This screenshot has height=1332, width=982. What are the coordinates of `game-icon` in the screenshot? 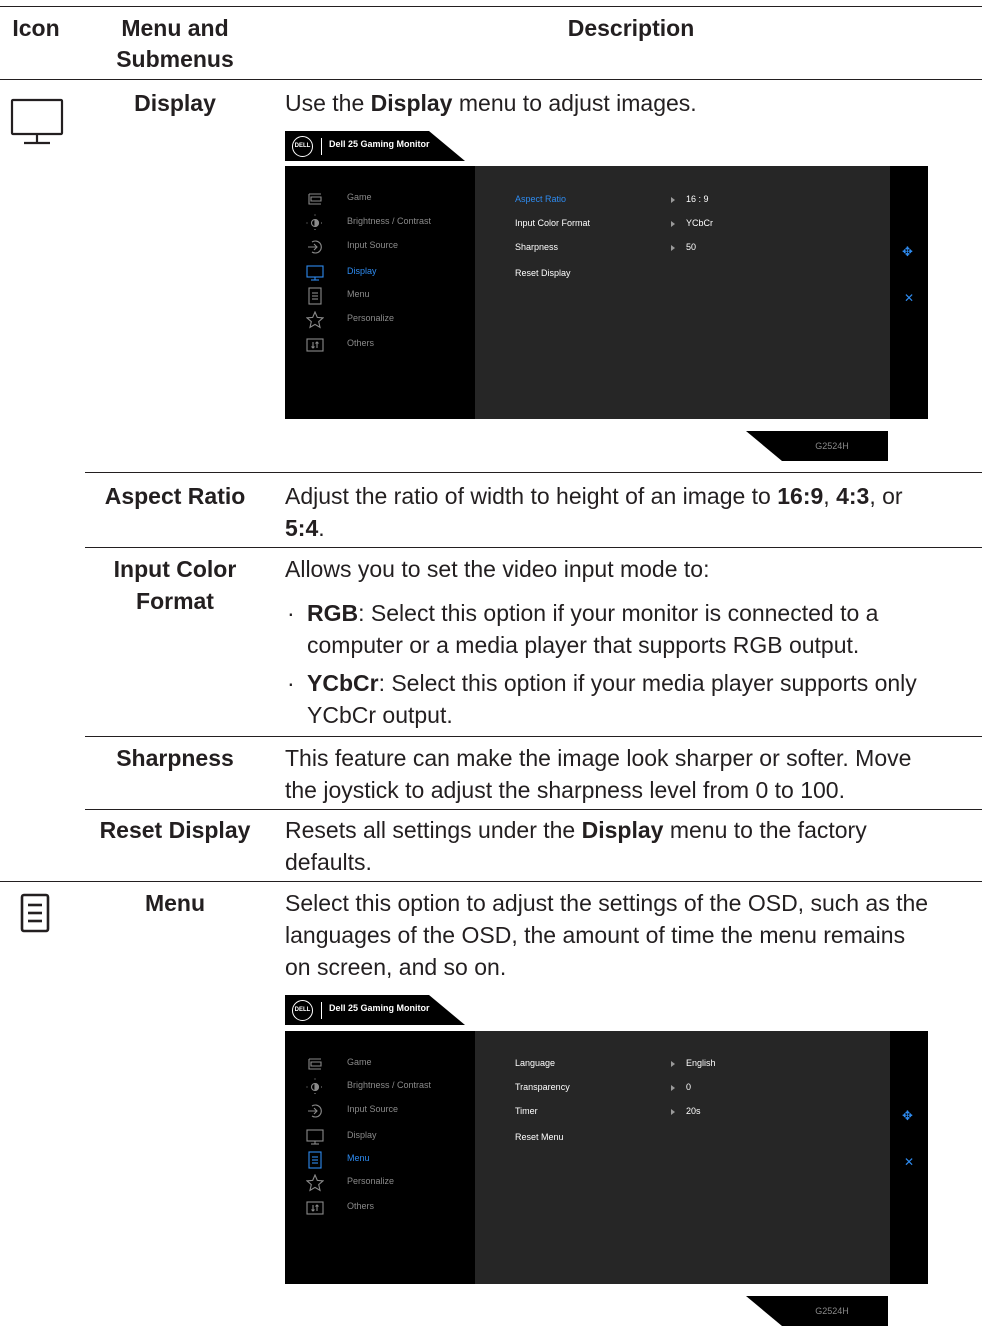 It's located at (315, 199).